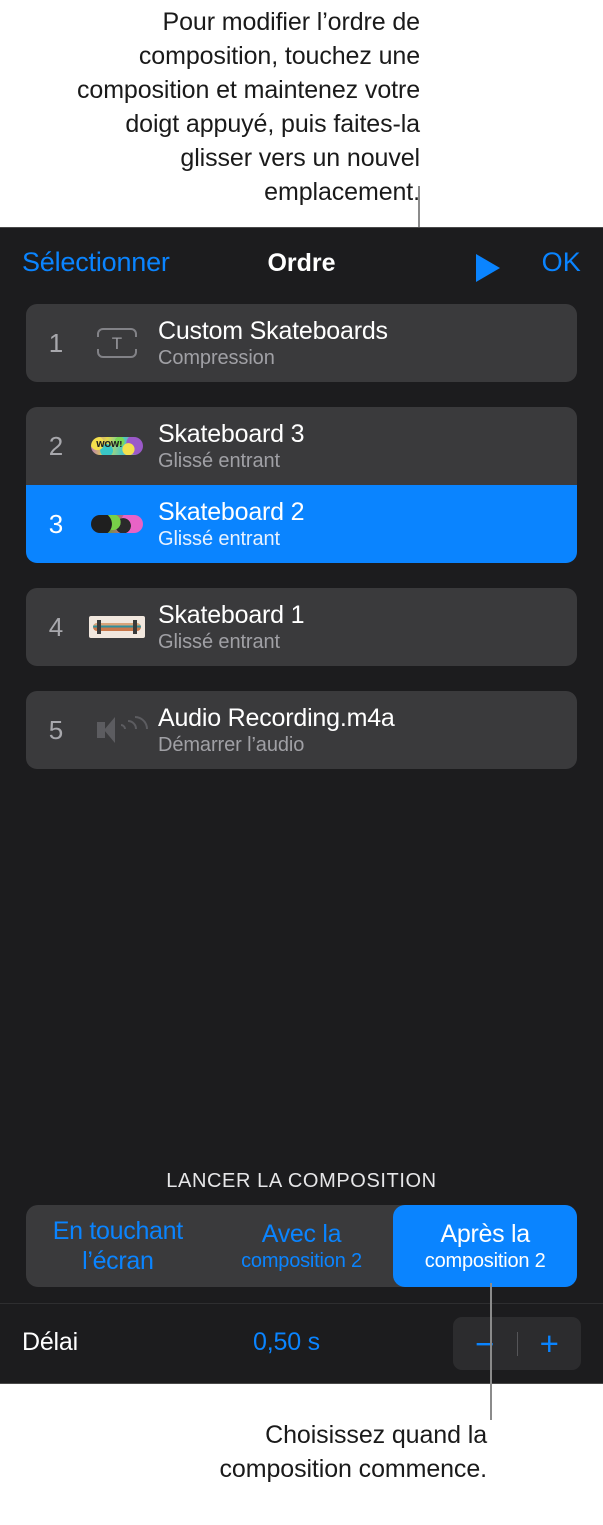 This screenshot has width=603, height=1525. I want to click on segment-label-line1: Après la, so click(485, 1233).